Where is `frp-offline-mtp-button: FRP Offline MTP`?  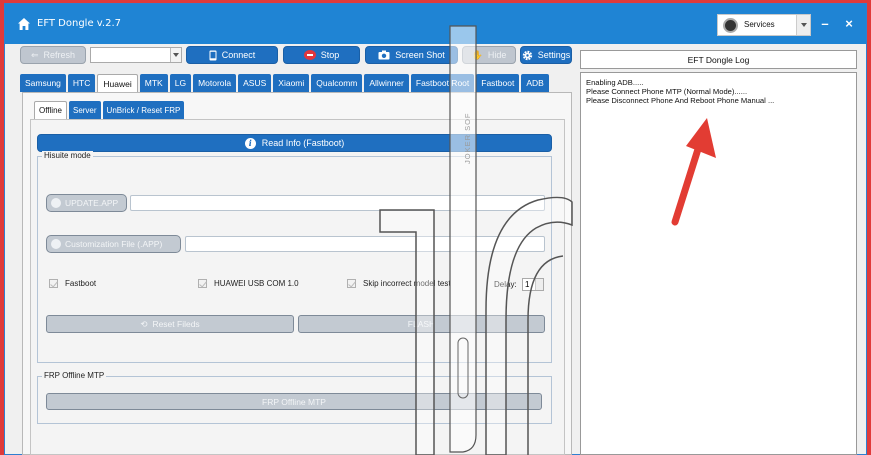
frp-offline-mtp-button: FRP Offline MTP is located at coordinates (294, 401).